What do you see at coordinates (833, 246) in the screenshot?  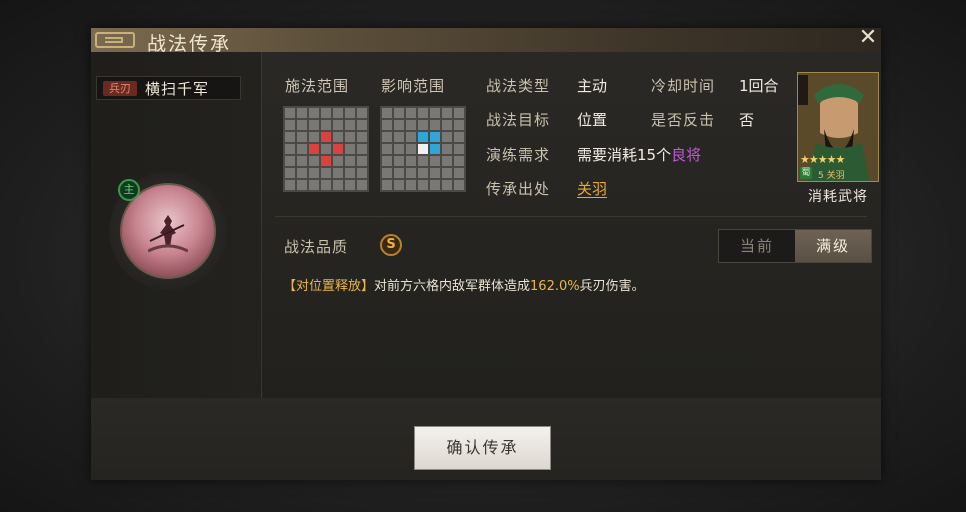 I see `toggle-max-level: 满级` at bounding box center [833, 246].